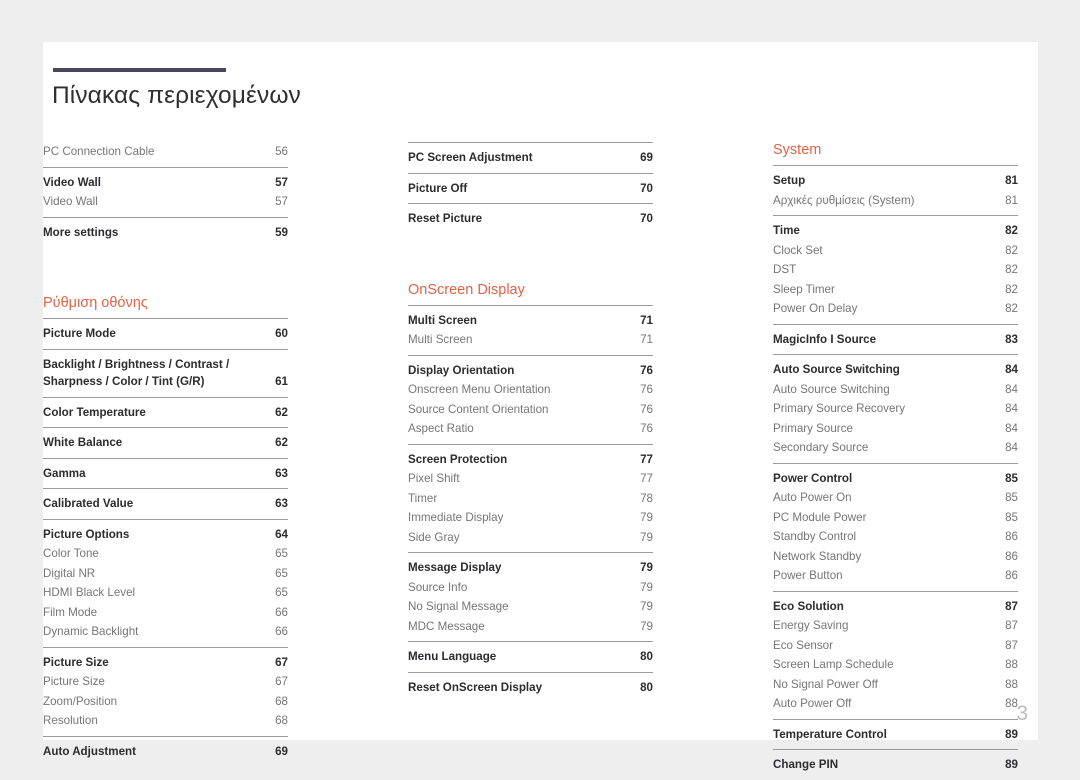 The image size is (1080, 780). I want to click on toc-entry: Dynamic Backlight 66, so click(165, 632).